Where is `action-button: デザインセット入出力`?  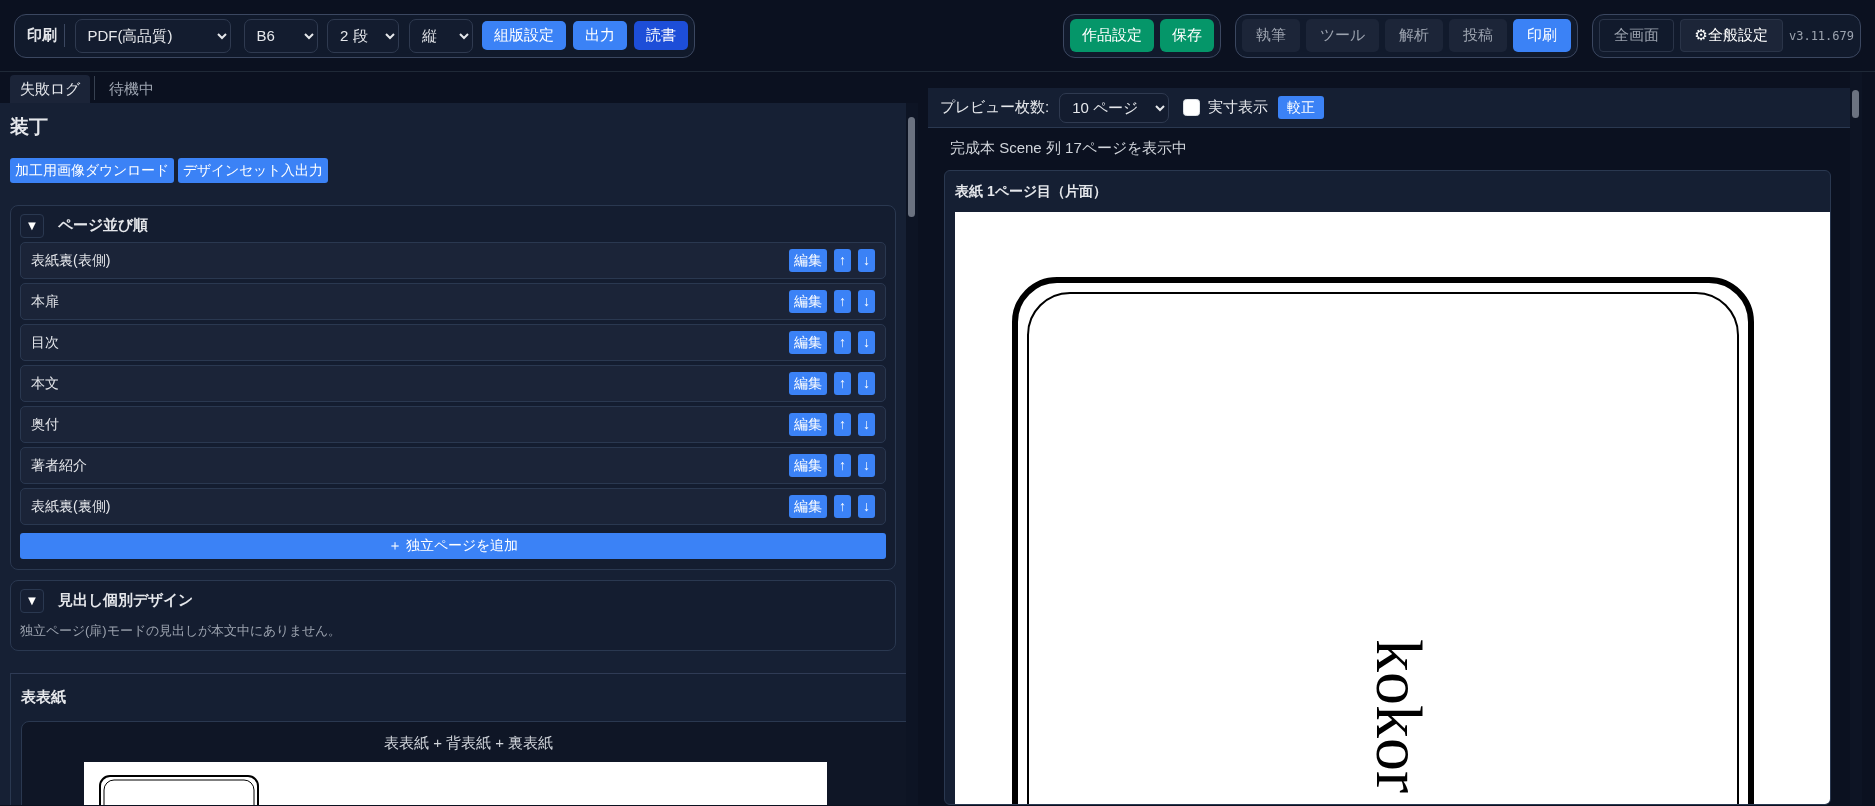
action-button: デザインセット入出力 is located at coordinates (252, 170).